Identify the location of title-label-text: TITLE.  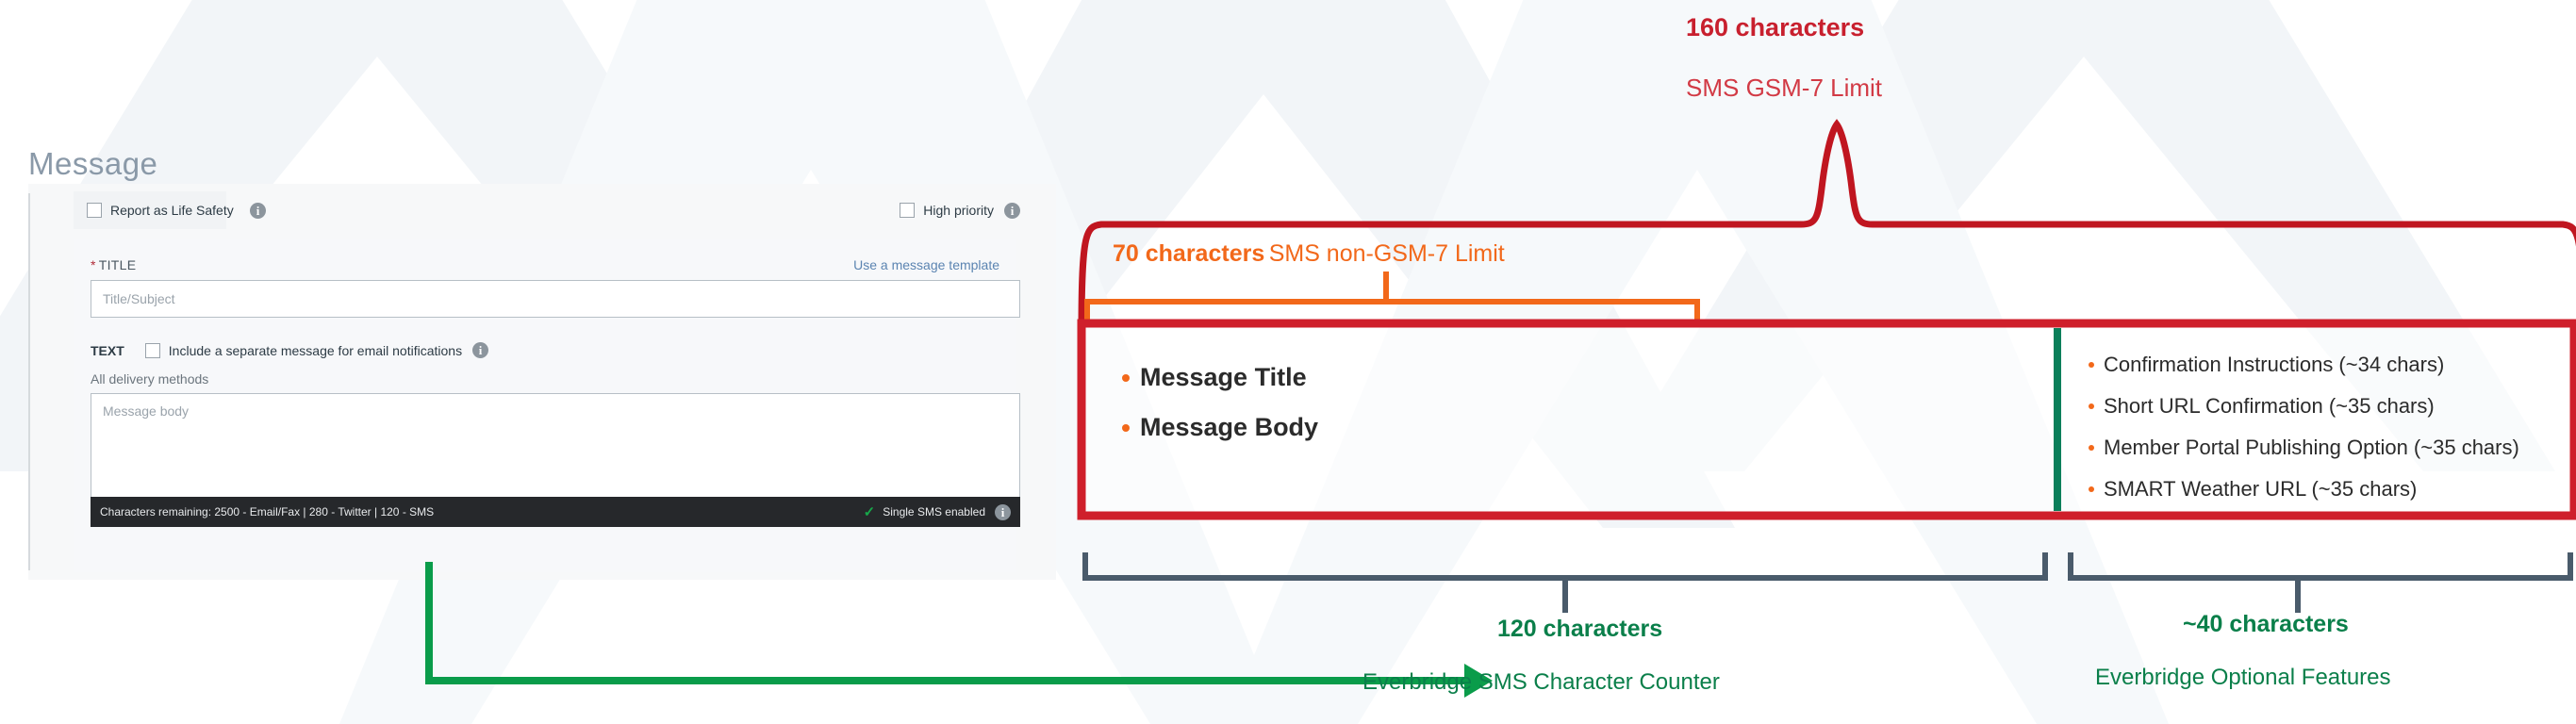
(117, 264).